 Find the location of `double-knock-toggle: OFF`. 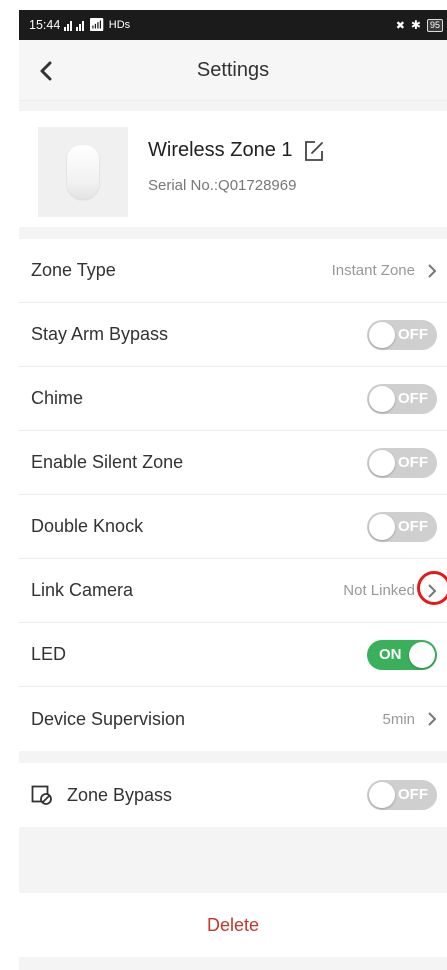

double-knock-toggle: OFF is located at coordinates (402, 526).